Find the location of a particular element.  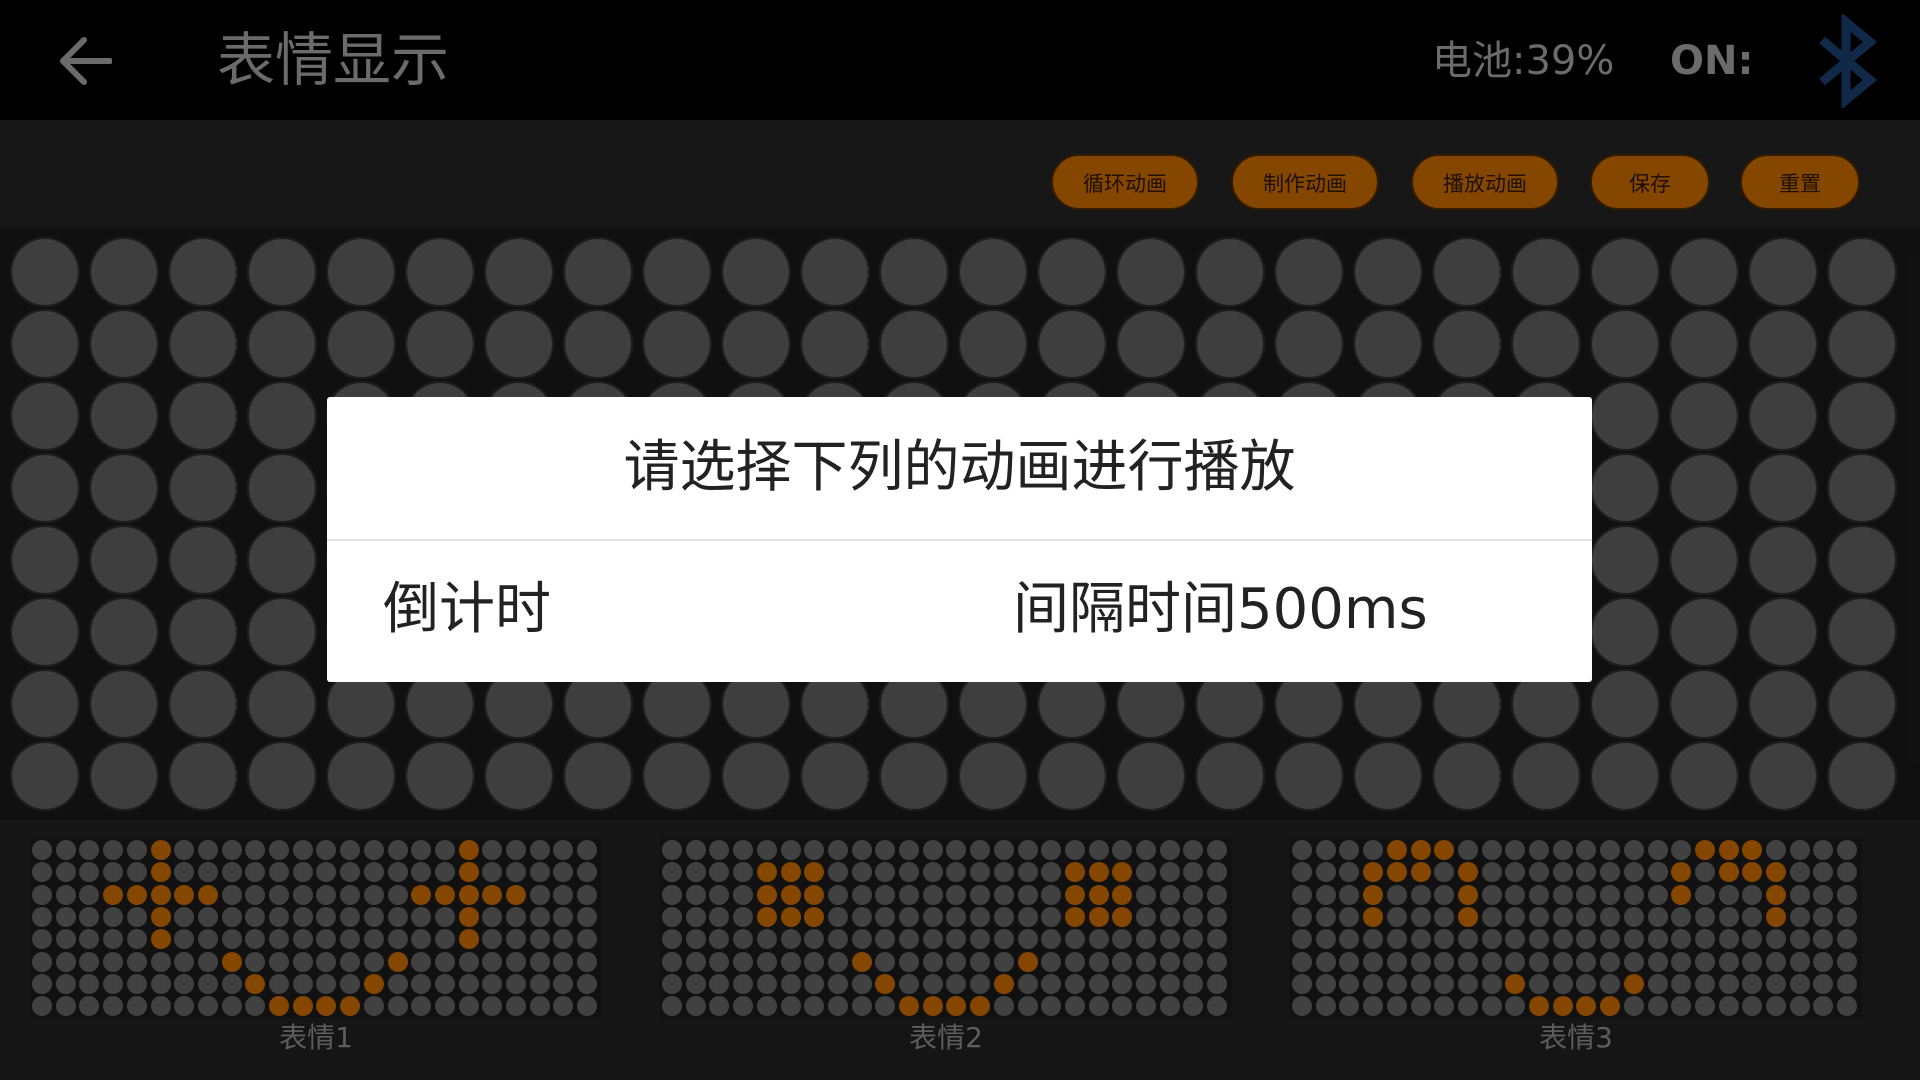

animation-option-name: 倒计时 is located at coordinates (467, 610).